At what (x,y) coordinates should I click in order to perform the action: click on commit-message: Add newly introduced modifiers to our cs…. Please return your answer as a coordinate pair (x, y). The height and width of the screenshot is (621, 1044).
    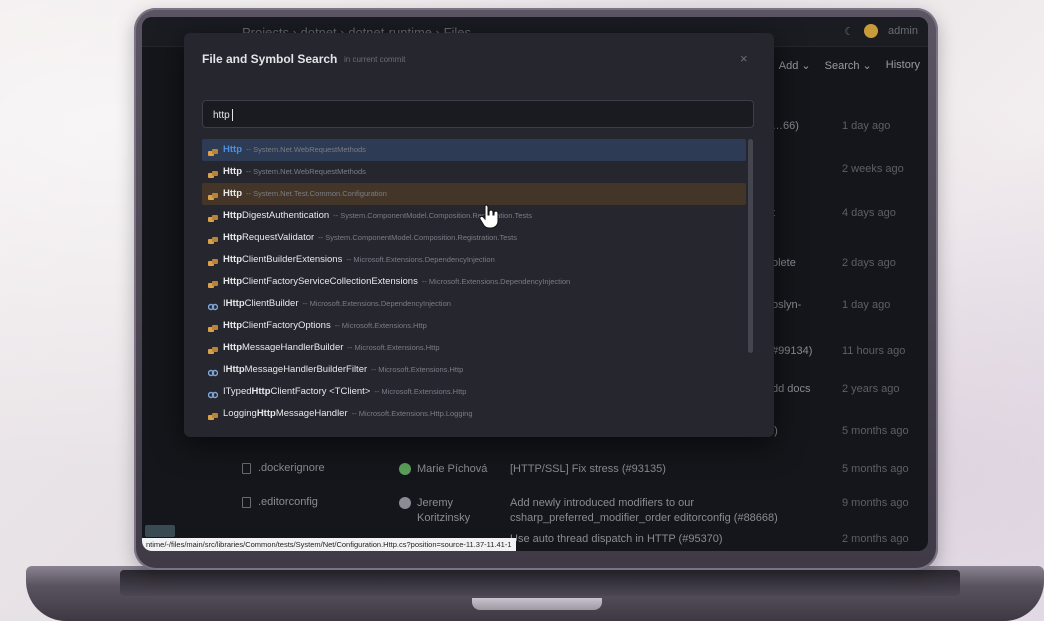
    Looking at the image, I should click on (650, 511).